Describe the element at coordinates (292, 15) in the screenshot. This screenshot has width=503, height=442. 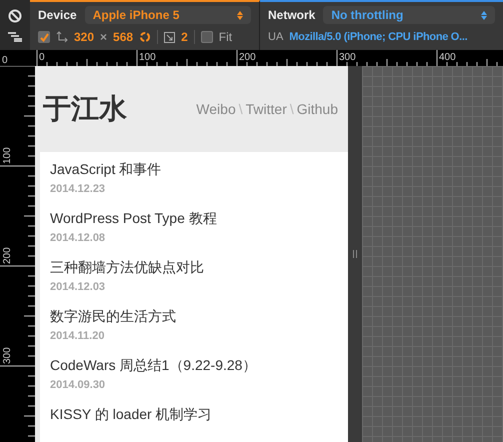
I see `network-label: Network` at that location.